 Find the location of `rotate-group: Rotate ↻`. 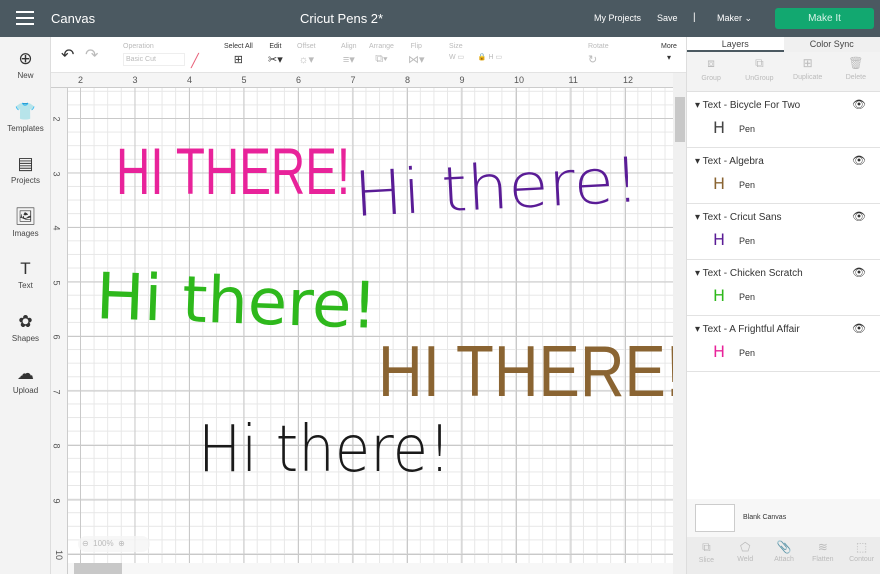

rotate-group: Rotate ↻ is located at coordinates (598, 54).